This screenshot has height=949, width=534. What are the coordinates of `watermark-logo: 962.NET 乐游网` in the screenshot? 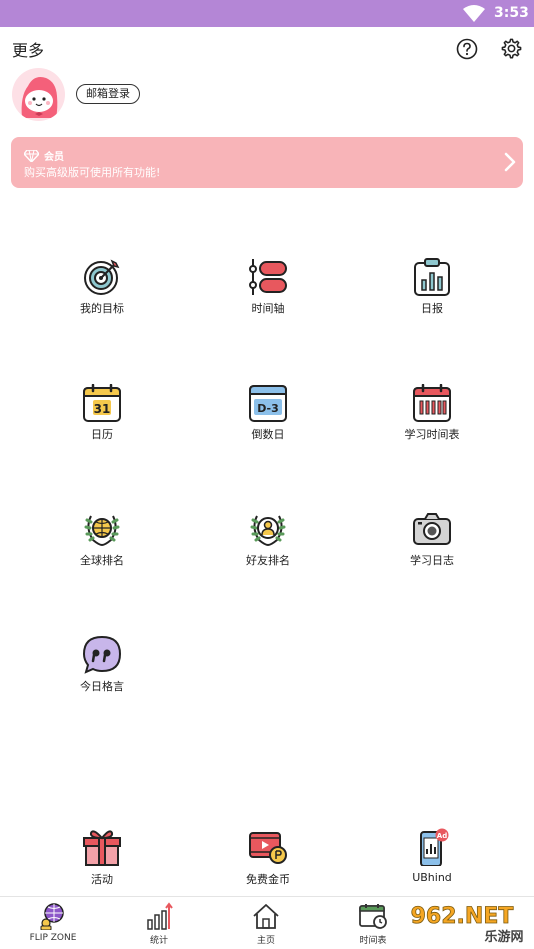 It's located at (462, 922).